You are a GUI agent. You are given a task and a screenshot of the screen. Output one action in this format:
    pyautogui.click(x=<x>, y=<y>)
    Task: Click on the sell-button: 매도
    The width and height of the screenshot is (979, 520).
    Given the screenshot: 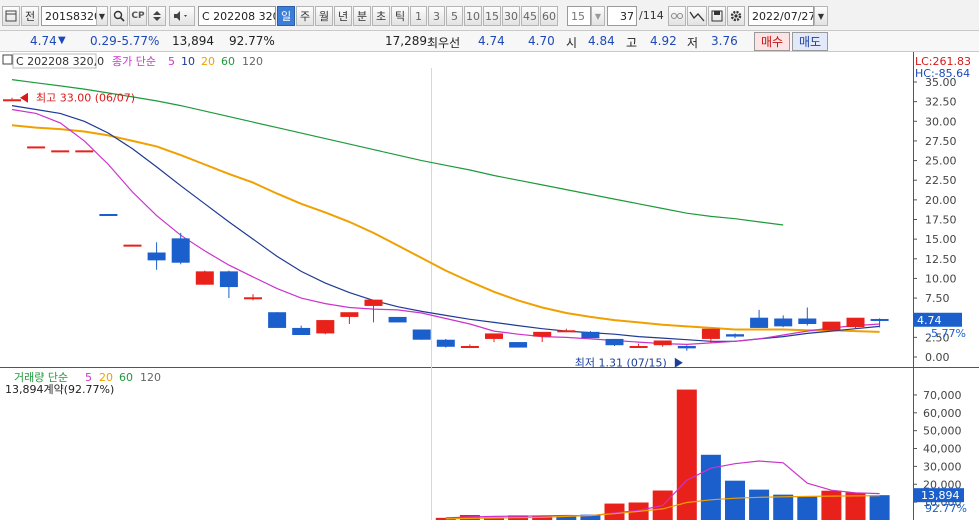 What is the action you would take?
    pyautogui.click(x=810, y=41)
    